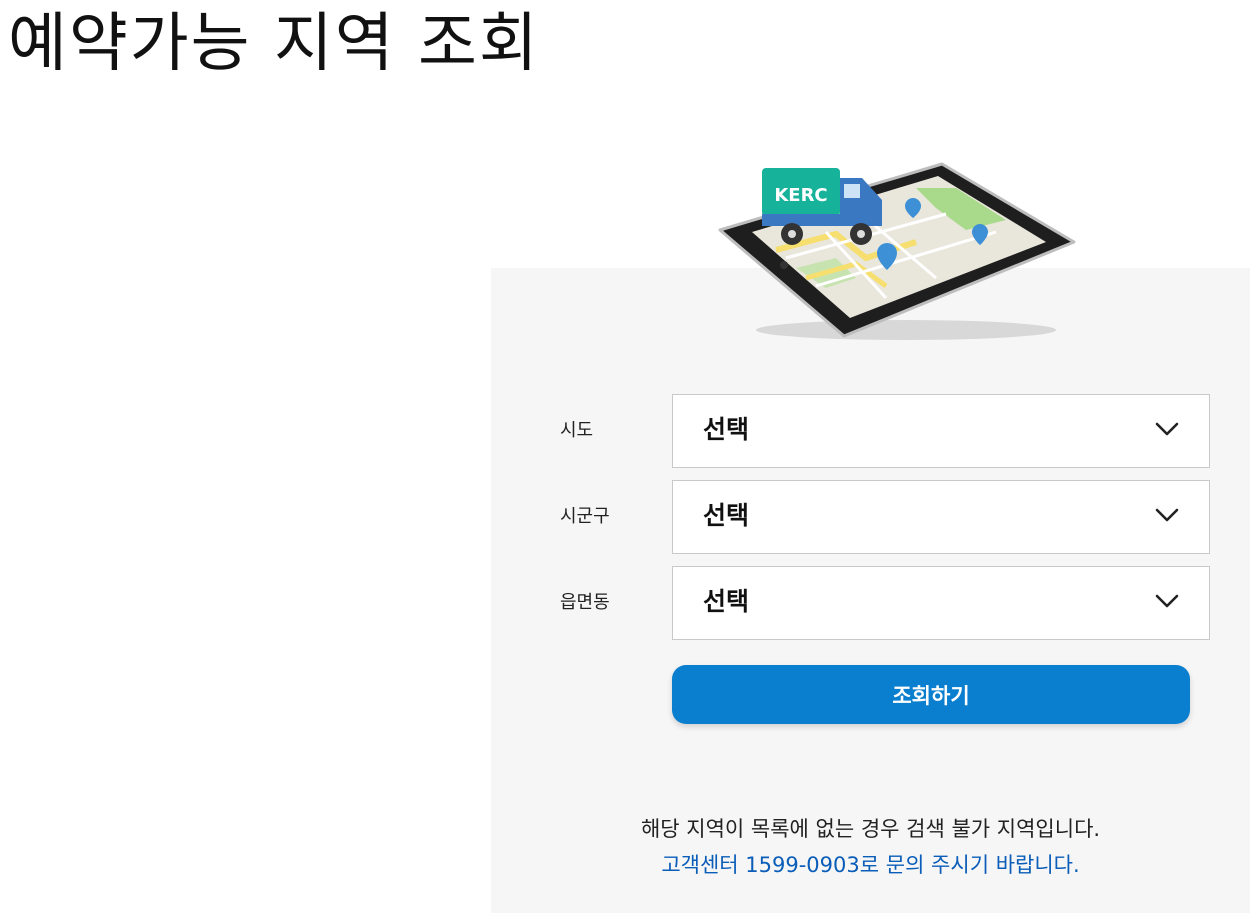  What do you see at coordinates (870, 865) in the screenshot?
I see `customer-center-notice: 고객센터 1599-0903로 문의 주시기 바랍니다.` at bounding box center [870, 865].